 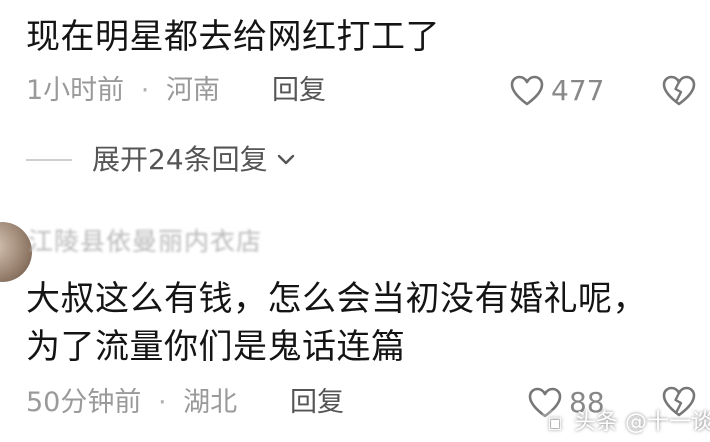 What do you see at coordinates (210, 402) in the screenshot?
I see `comment-location: 湖北` at bounding box center [210, 402].